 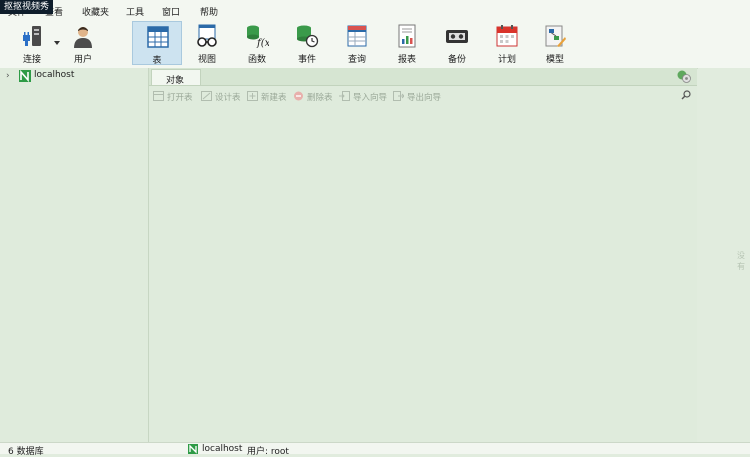 I want to click on event-button: 事件, so click(x=307, y=43).